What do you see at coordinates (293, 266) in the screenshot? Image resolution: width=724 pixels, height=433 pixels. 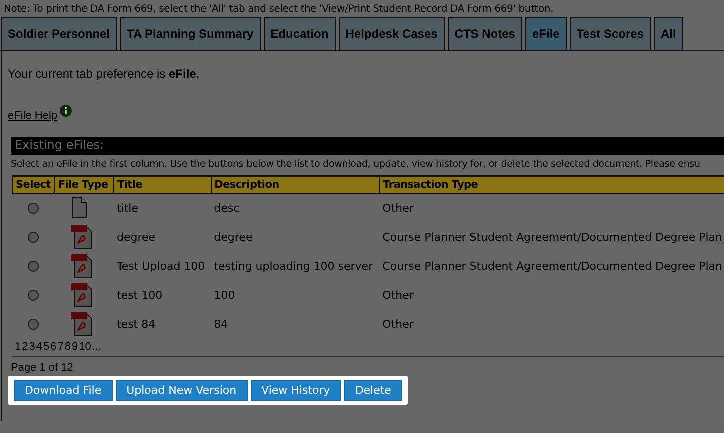 I see `table-cell-text: testing uploading 100 server` at bounding box center [293, 266].